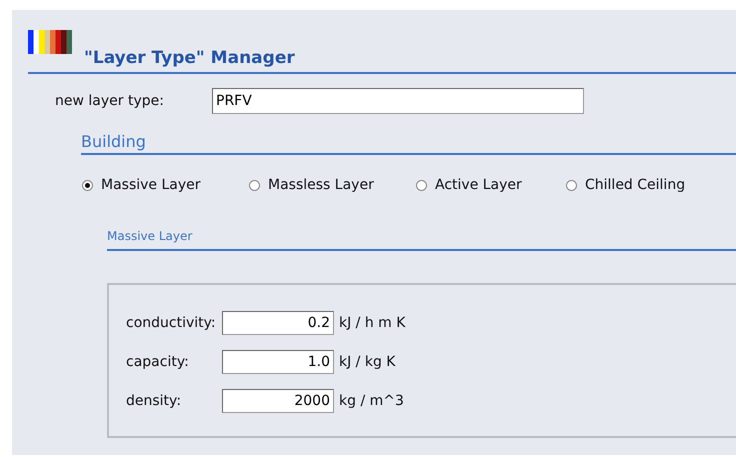 The image size is (736, 457). What do you see at coordinates (154, 401) in the screenshot?
I see `property-label: density:` at bounding box center [154, 401].